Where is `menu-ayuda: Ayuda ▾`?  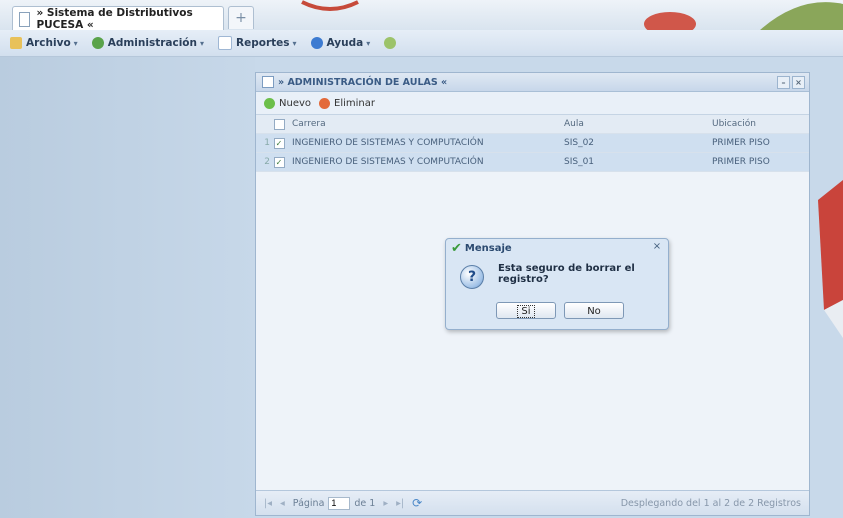 menu-ayuda: Ayuda ▾ is located at coordinates (341, 43).